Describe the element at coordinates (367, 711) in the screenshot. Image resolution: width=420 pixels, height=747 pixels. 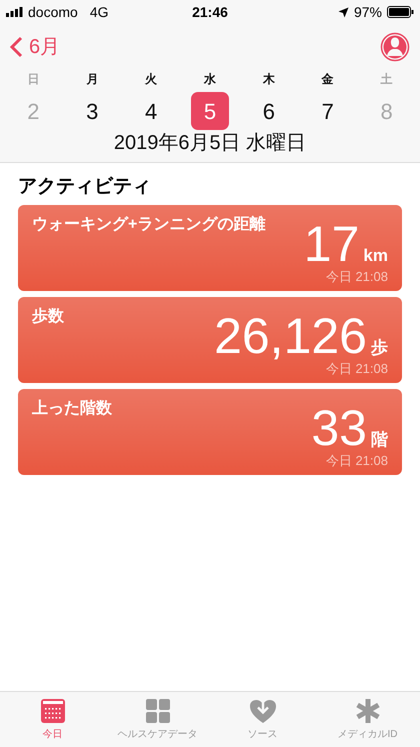
I see `asterisk-icon` at that location.